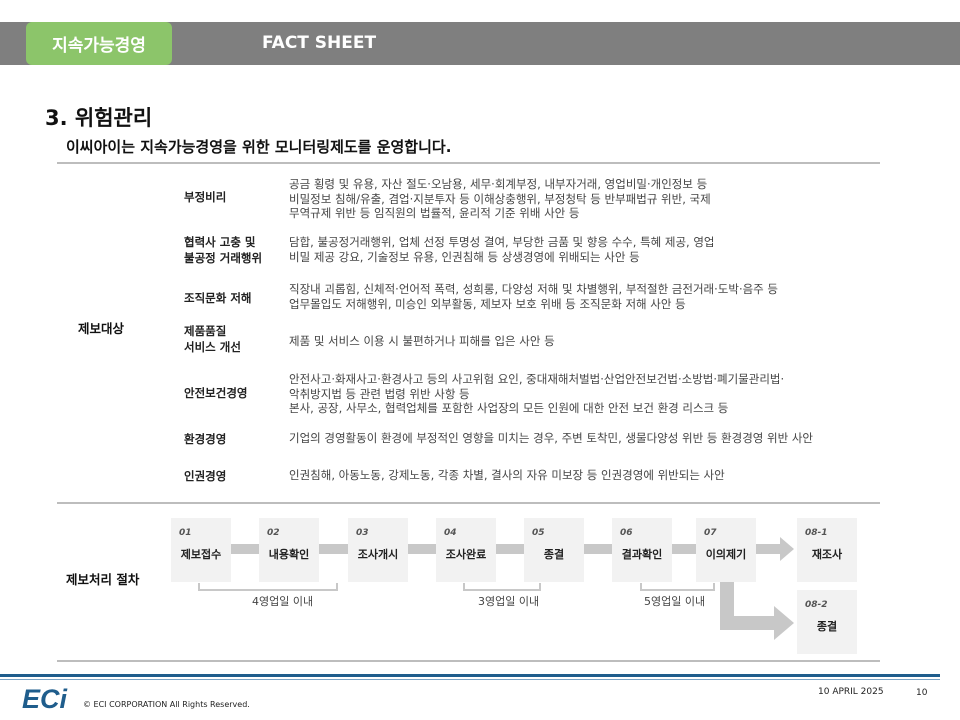 The image size is (960, 720). What do you see at coordinates (205, 476) in the screenshot?
I see `category-label: 인권경영` at bounding box center [205, 476].